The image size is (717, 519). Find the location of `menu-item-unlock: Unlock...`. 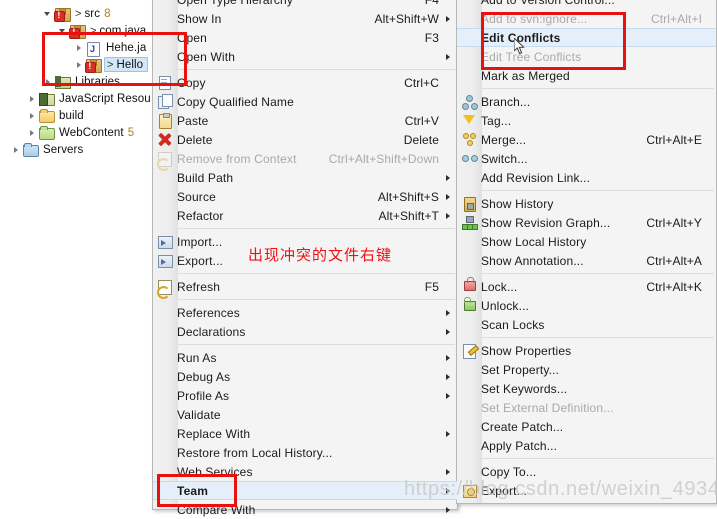

menu-item-unlock: Unlock... is located at coordinates (586, 305).